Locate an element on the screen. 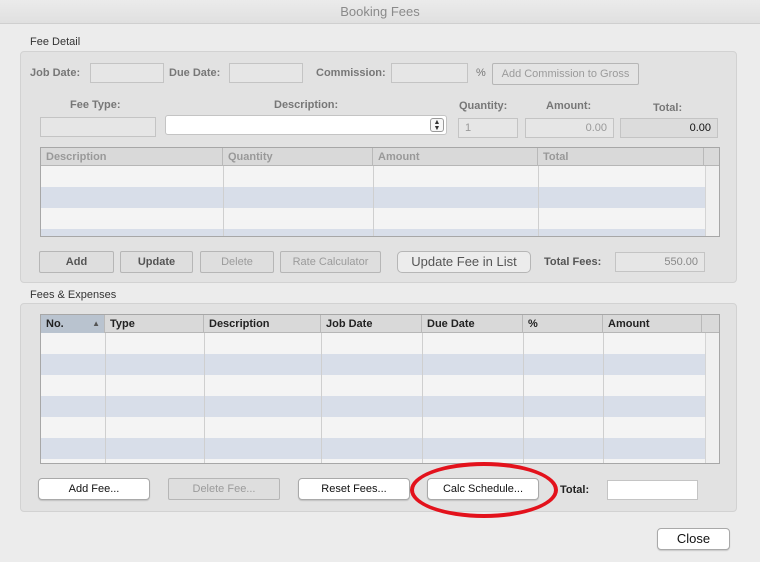 This screenshot has height=562, width=760. close-button: Close is located at coordinates (693, 539).